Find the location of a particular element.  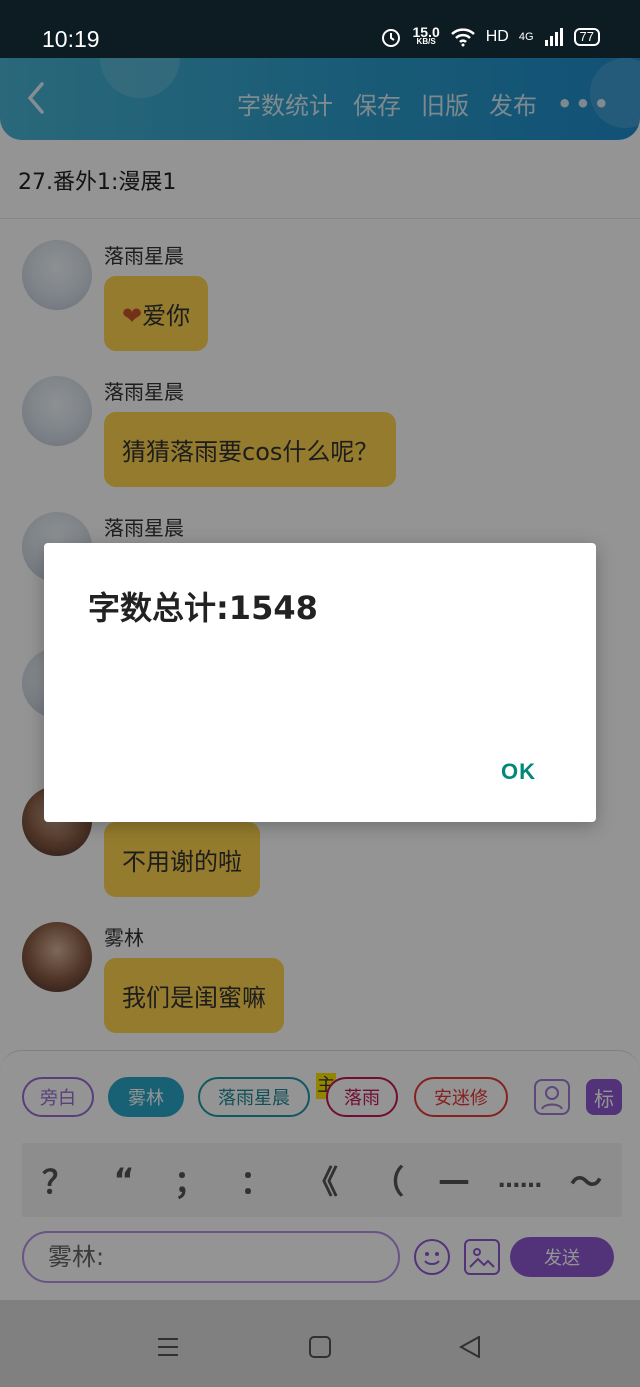

ok-button: OK is located at coordinates (518, 772).